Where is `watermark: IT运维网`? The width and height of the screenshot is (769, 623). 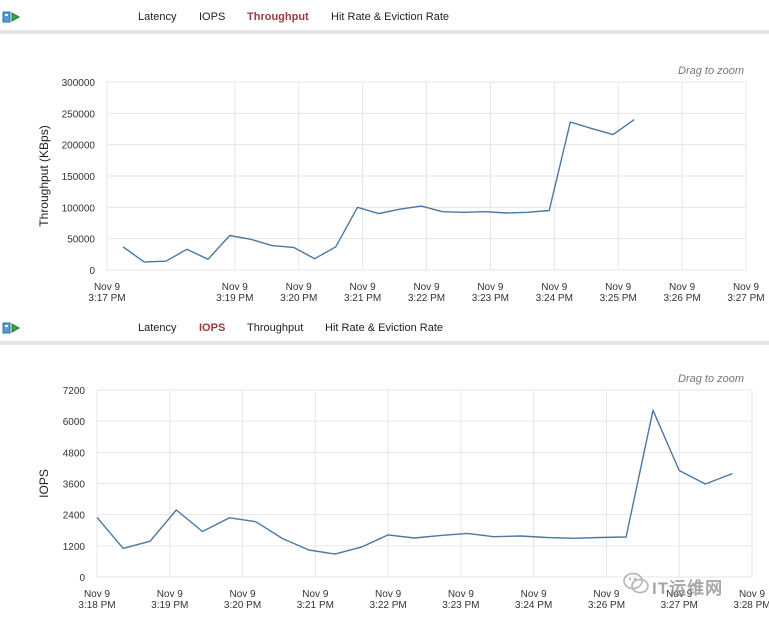 watermark: IT运维网 is located at coordinates (695, 585).